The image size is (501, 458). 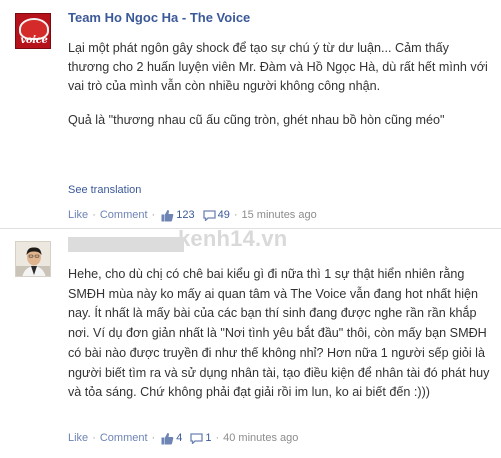 I want to click on site-watermark: kenh14.vn, so click(x=233, y=238).